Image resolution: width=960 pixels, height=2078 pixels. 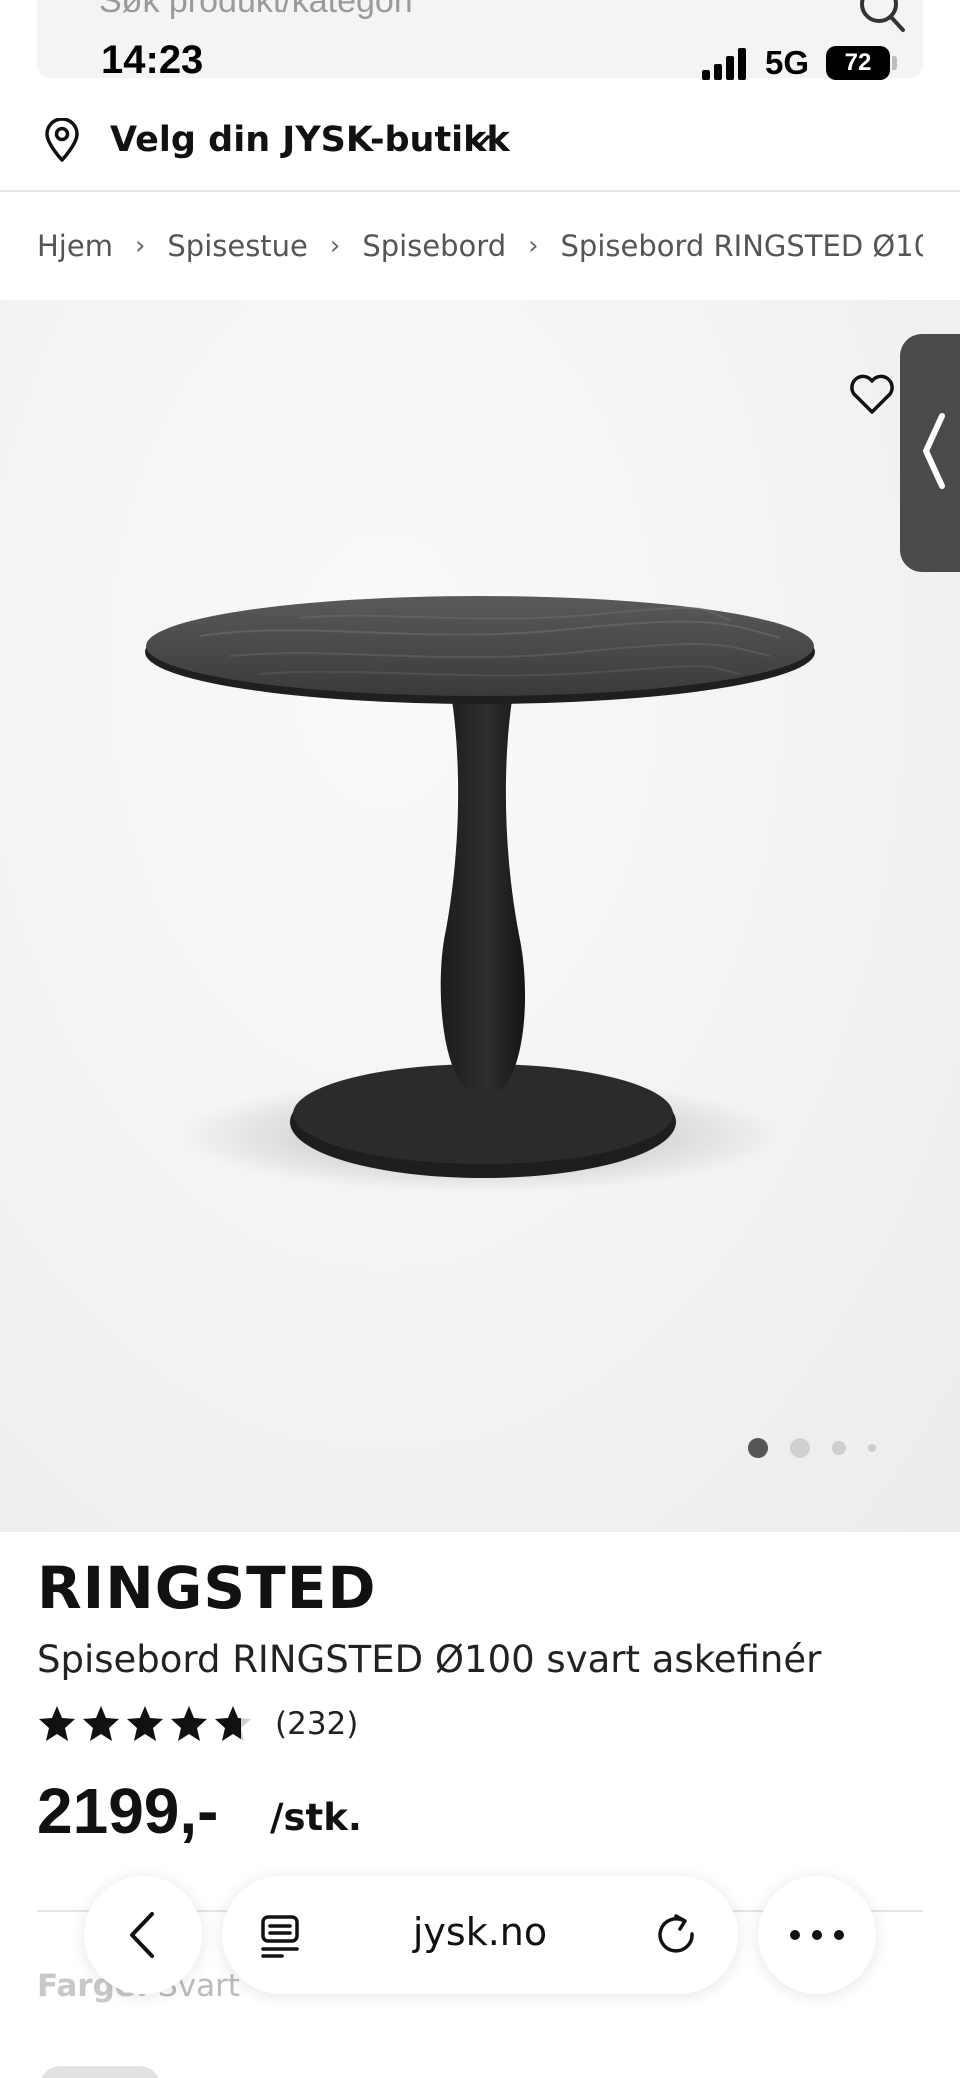 I want to click on battery-level: 72, so click(x=858, y=62).